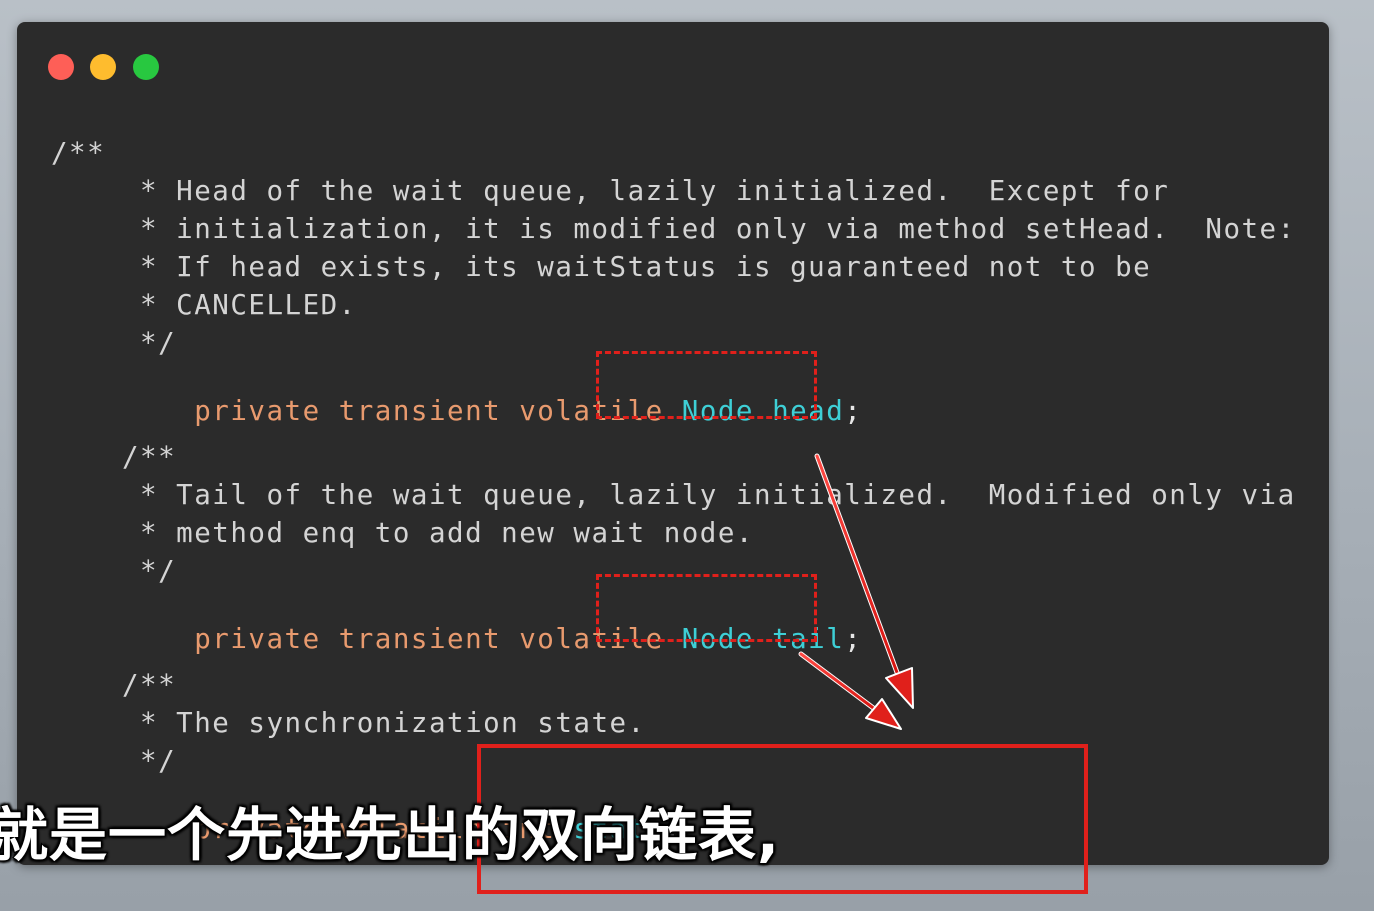  Describe the element at coordinates (146, 67) in the screenshot. I see `maximize-window-button` at that location.